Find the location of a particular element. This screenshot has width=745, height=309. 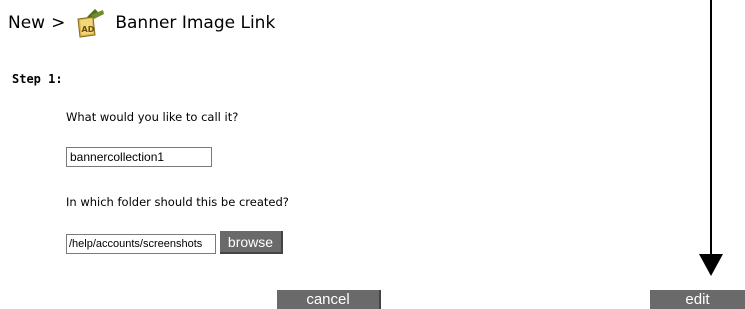

browse-button: browse is located at coordinates (251, 242).